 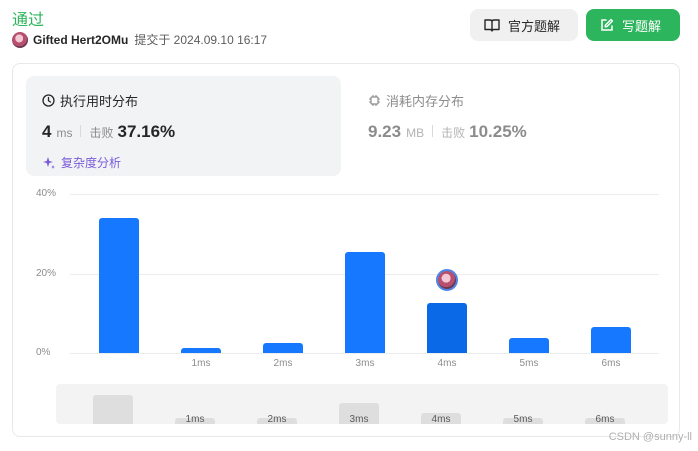 What do you see at coordinates (20, 39) in the screenshot?
I see `avatar` at bounding box center [20, 39].